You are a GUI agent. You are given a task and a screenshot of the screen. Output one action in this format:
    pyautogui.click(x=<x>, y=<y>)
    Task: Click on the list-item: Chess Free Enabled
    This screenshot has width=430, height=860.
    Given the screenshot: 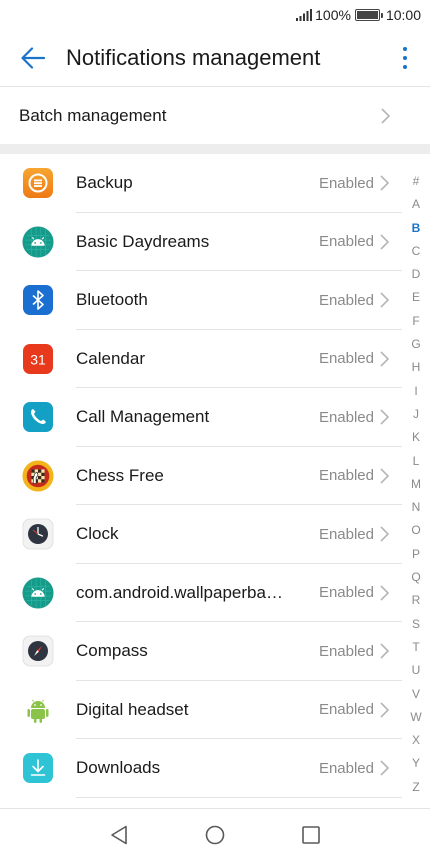 What is the action you would take?
    pyautogui.click(x=201, y=476)
    